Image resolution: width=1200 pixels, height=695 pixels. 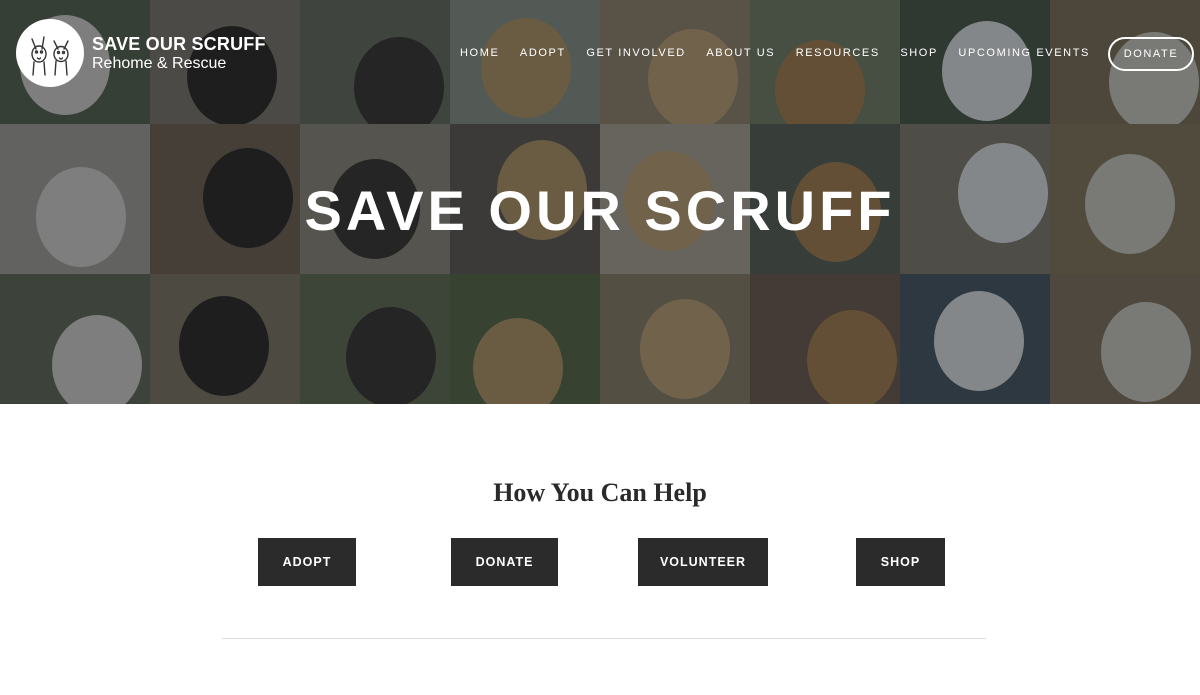 I want to click on help-section-title: How You Can Help, so click(x=600, y=492).